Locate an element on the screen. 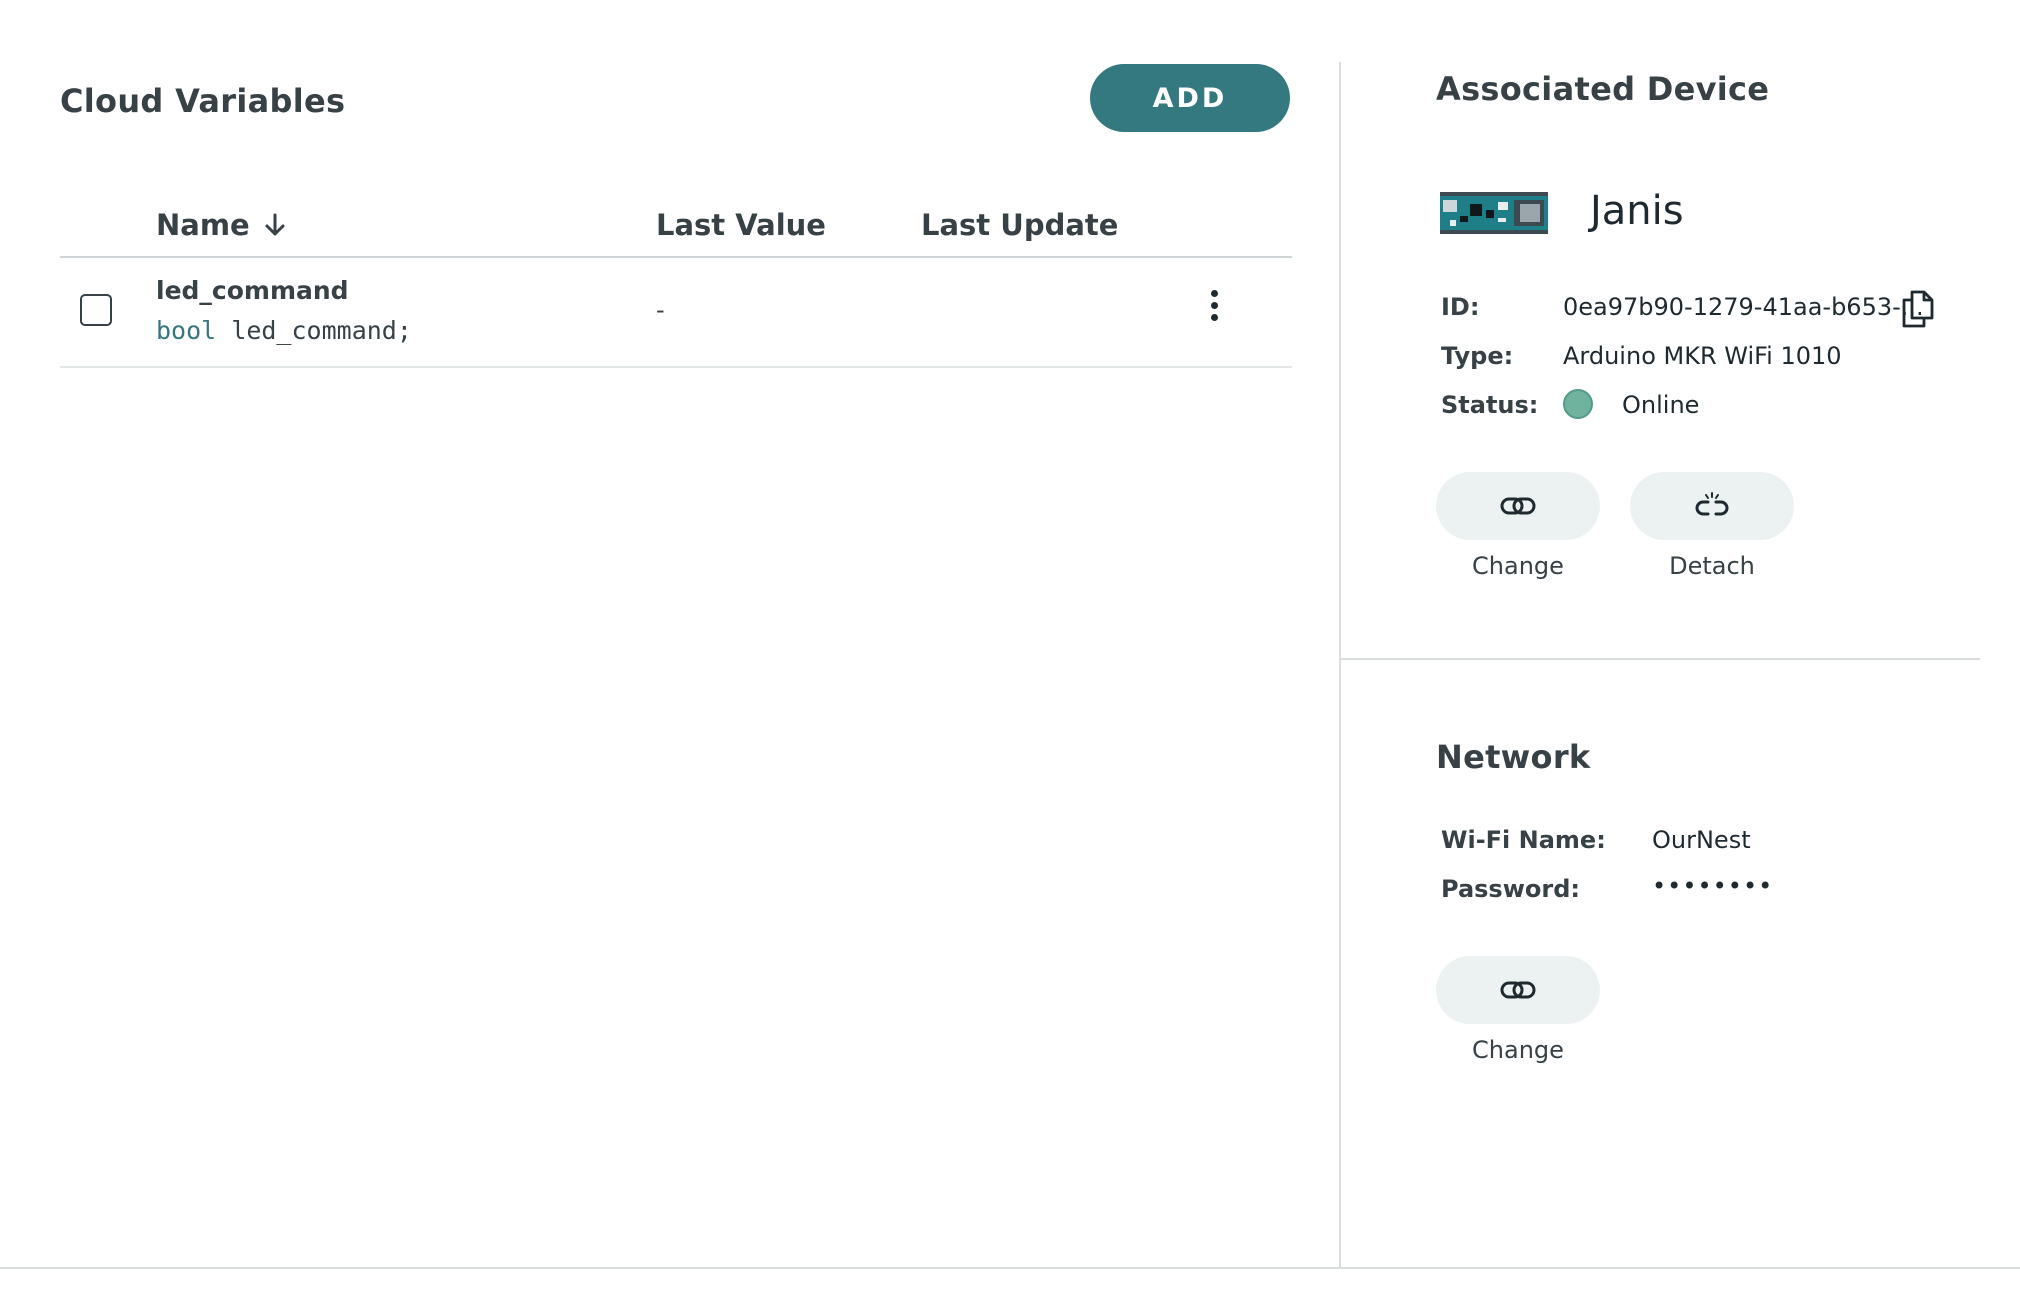  change-device-button is located at coordinates (1518, 506).